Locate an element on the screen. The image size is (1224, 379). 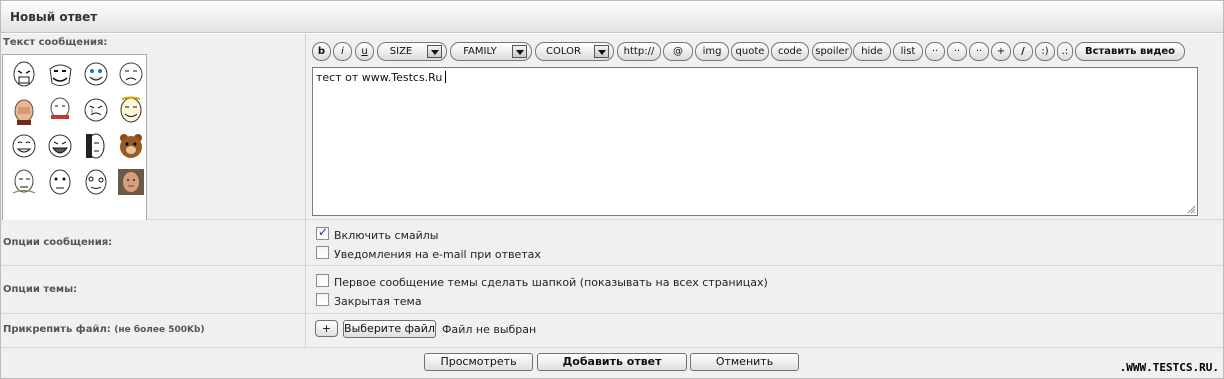
message-options-label-cell: Опции сообщения: is located at coordinates (153, 242).